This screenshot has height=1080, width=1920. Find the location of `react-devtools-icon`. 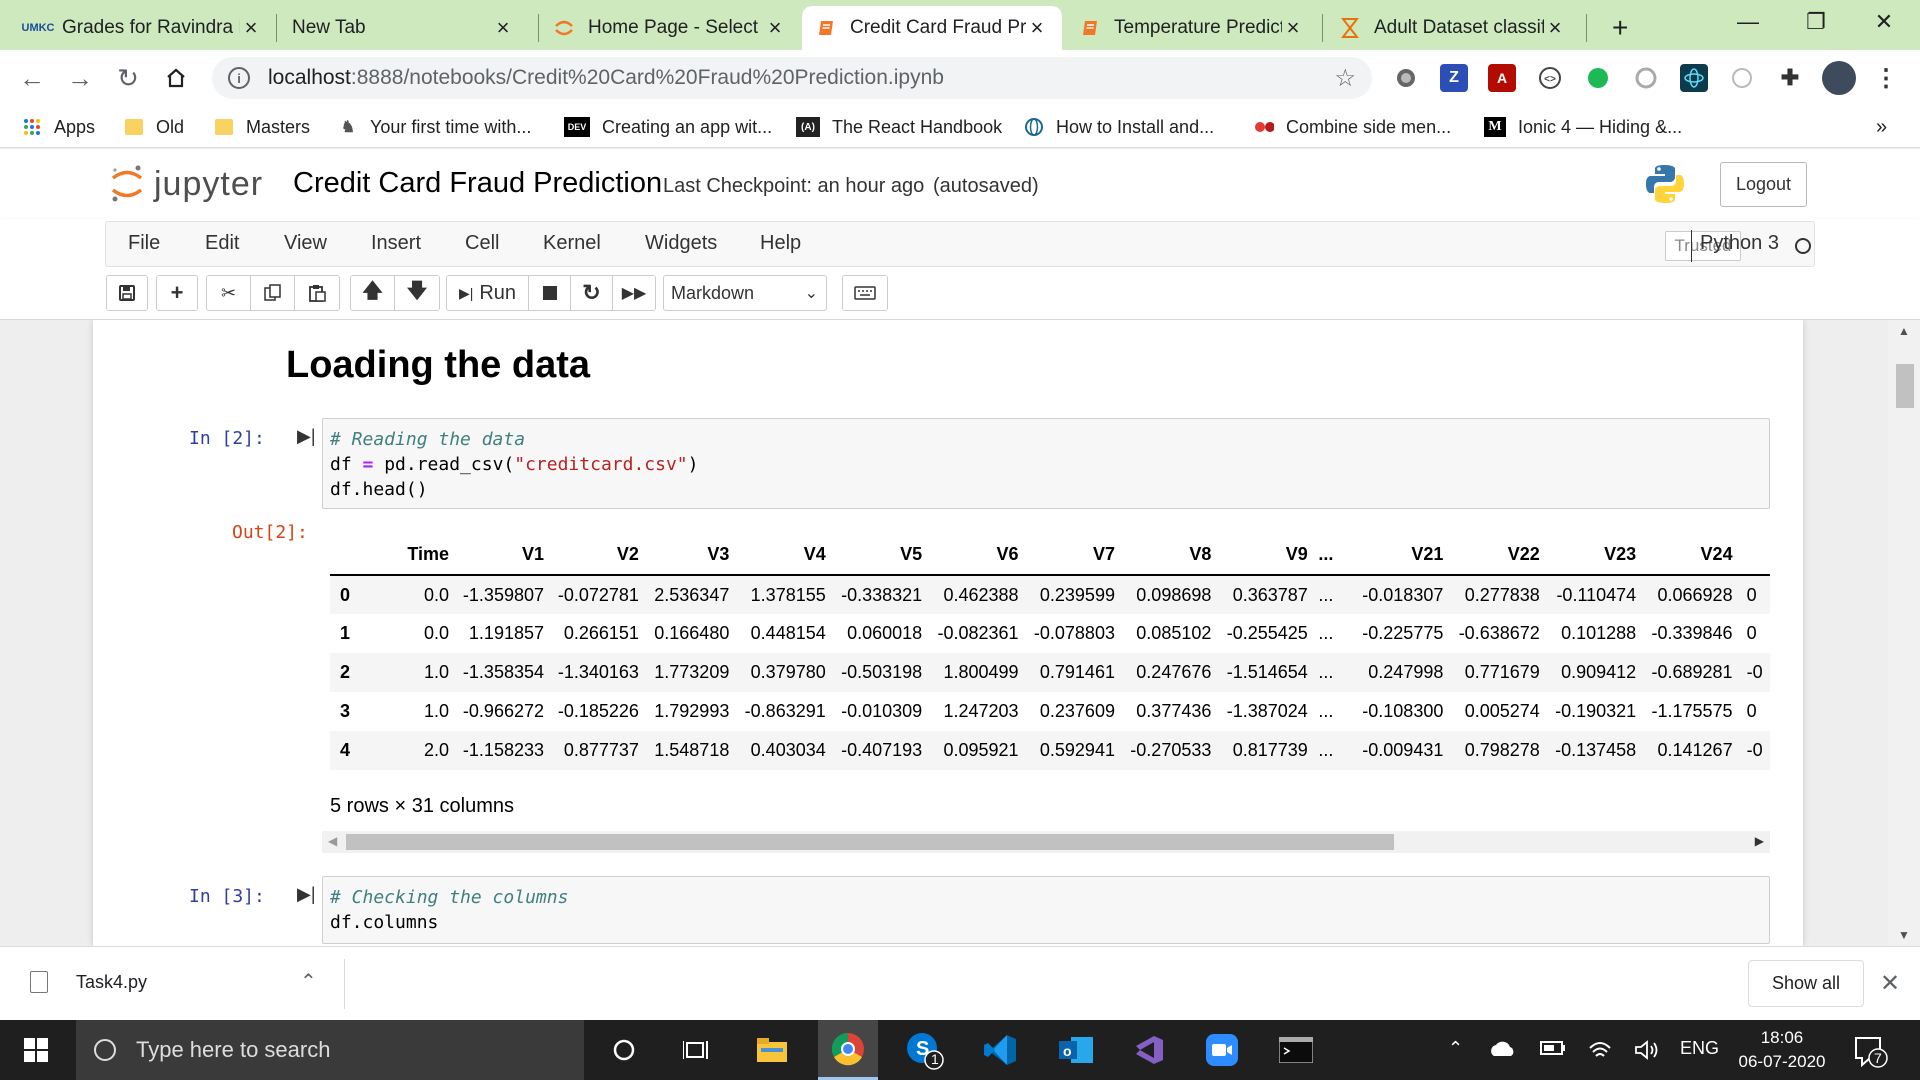

react-devtools-icon is located at coordinates (1694, 78).